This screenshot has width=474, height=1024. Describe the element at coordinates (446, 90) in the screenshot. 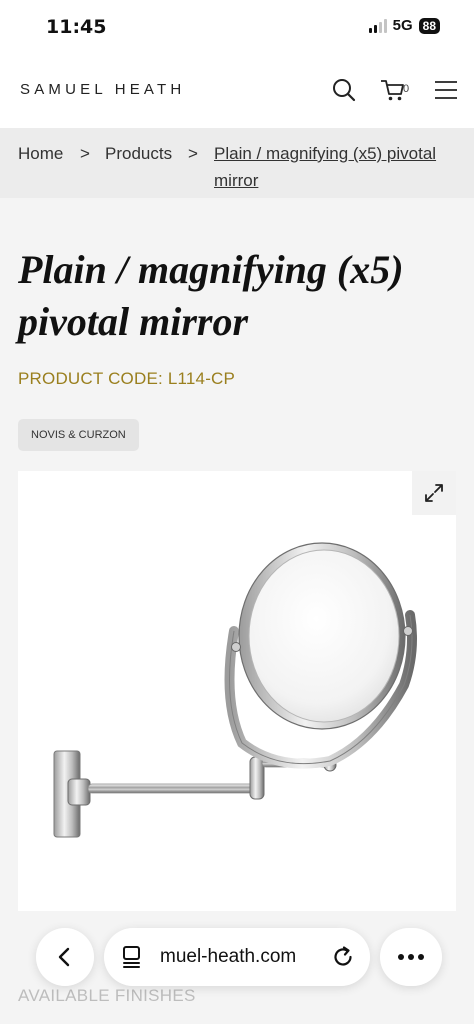

I see `menu-icon` at that location.